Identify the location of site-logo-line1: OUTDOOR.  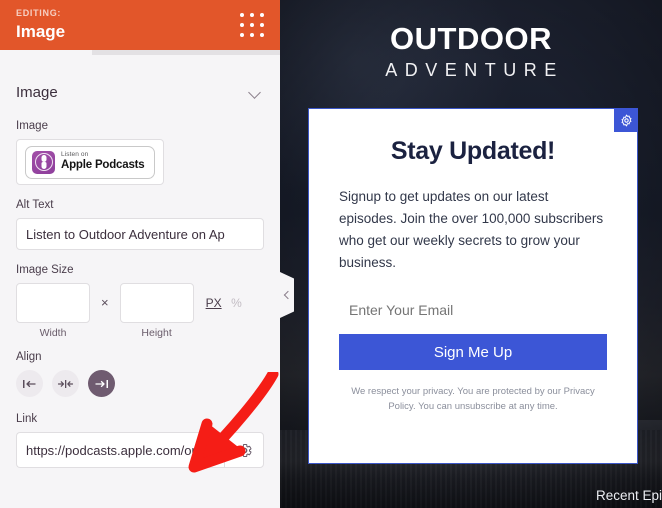
(471, 38).